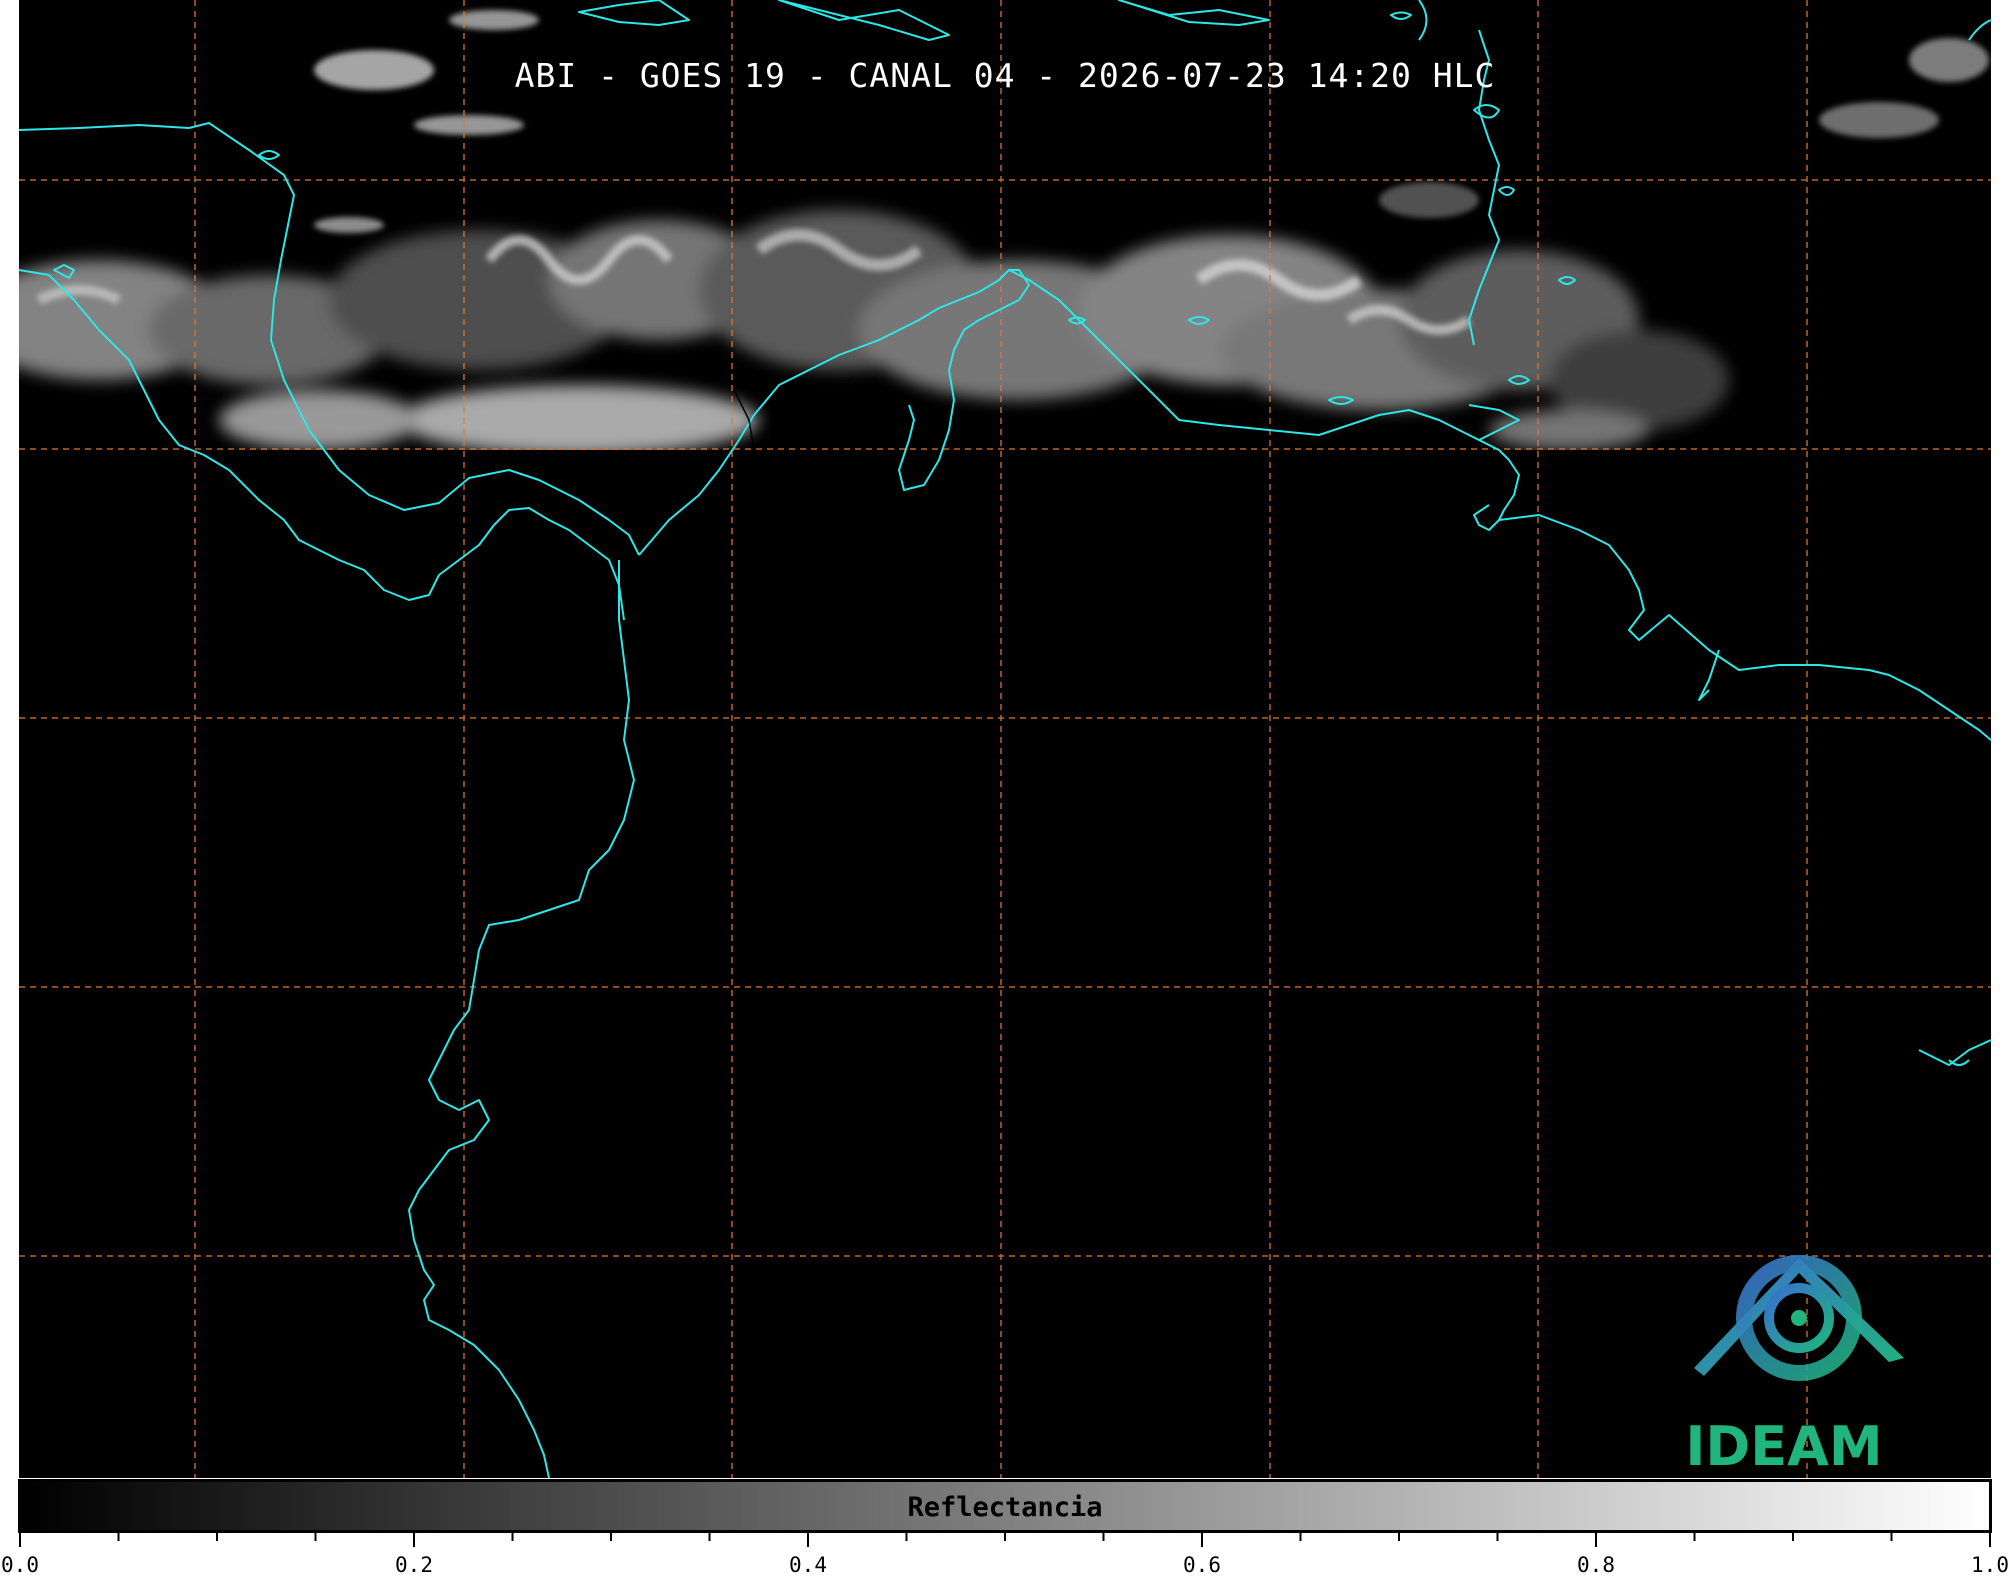 This screenshot has width=2011, height=1577. What do you see at coordinates (1784, 1364) in the screenshot?
I see `ideam-logo: IDEAM` at bounding box center [1784, 1364].